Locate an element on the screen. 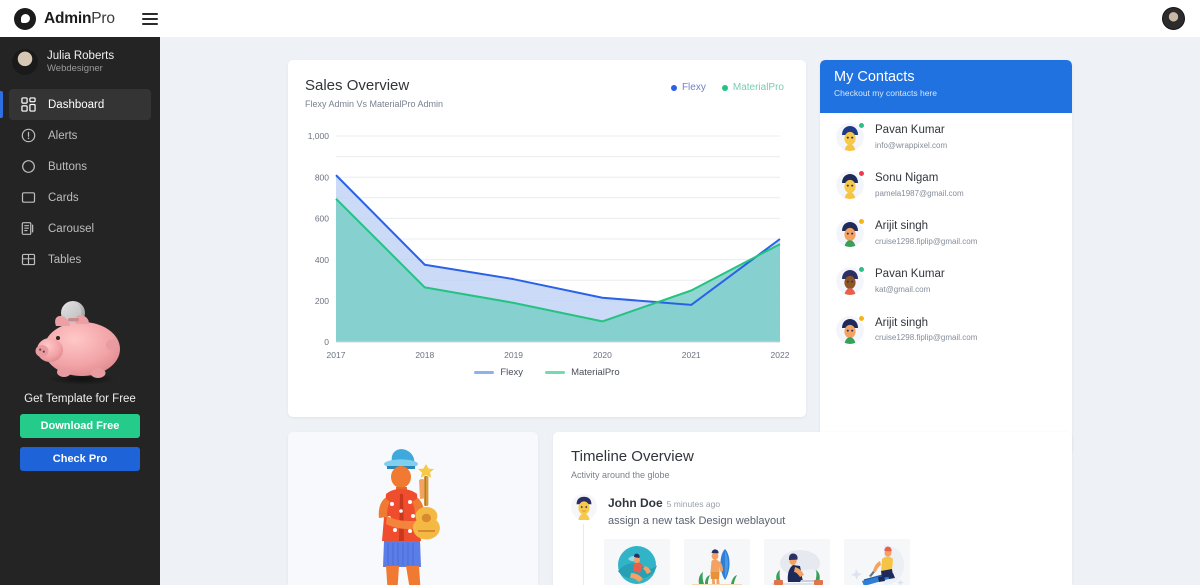 This screenshot has height=585, width=1200. svg-text: 400 is located at coordinates (322, 260).